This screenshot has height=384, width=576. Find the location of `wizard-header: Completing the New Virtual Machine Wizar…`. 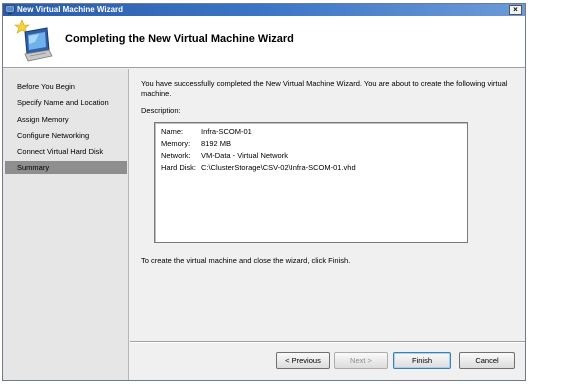

wizard-header: Completing the New Virtual Machine Wizar… is located at coordinates (264, 42).